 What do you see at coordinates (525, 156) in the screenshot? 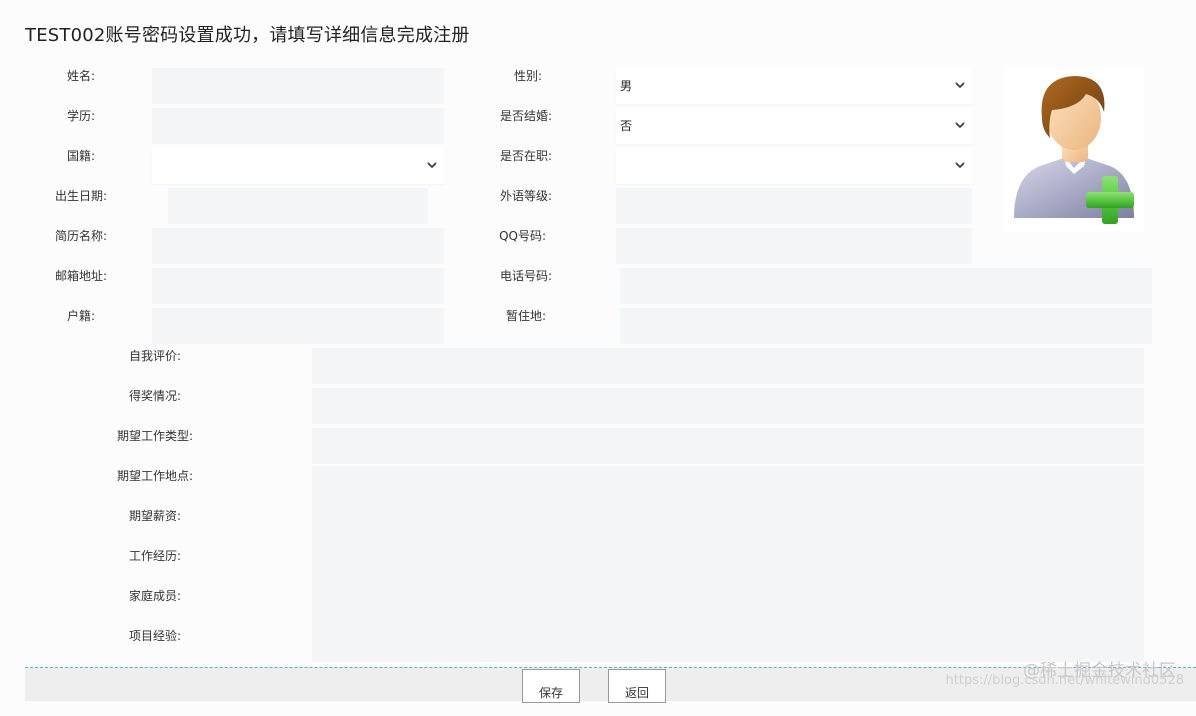
I see `label-employed: 是否在职:` at bounding box center [525, 156].